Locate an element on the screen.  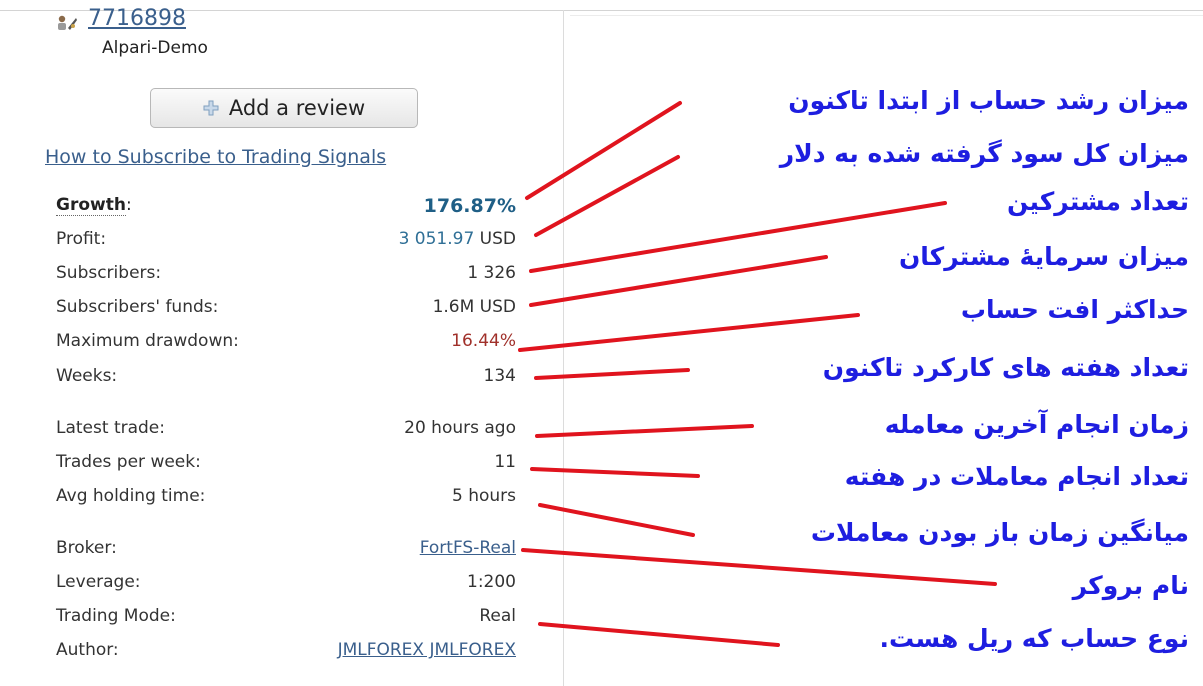
annotation-broker: نام بروکر is located at coordinates (1130, 585).